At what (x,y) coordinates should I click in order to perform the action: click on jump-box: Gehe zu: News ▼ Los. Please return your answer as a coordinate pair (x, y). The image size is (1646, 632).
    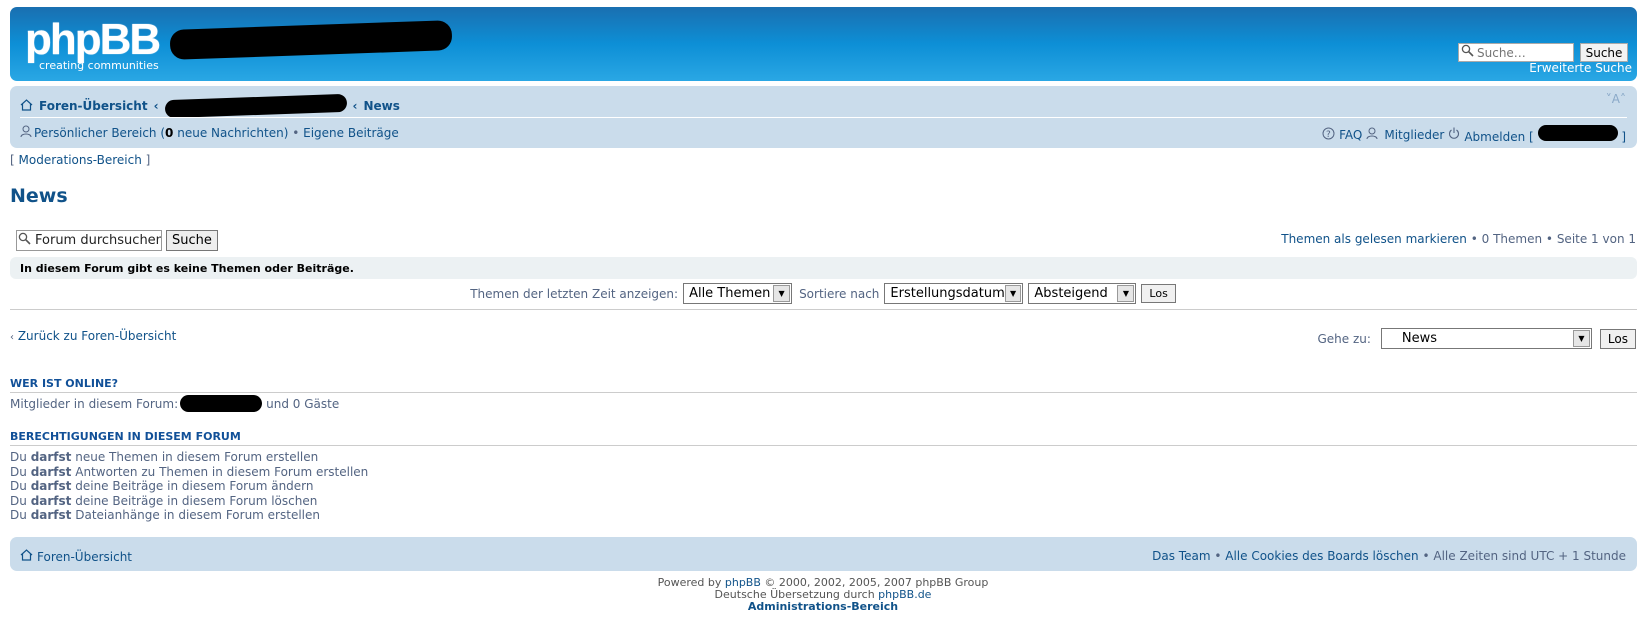
    Looking at the image, I should click on (1476, 338).